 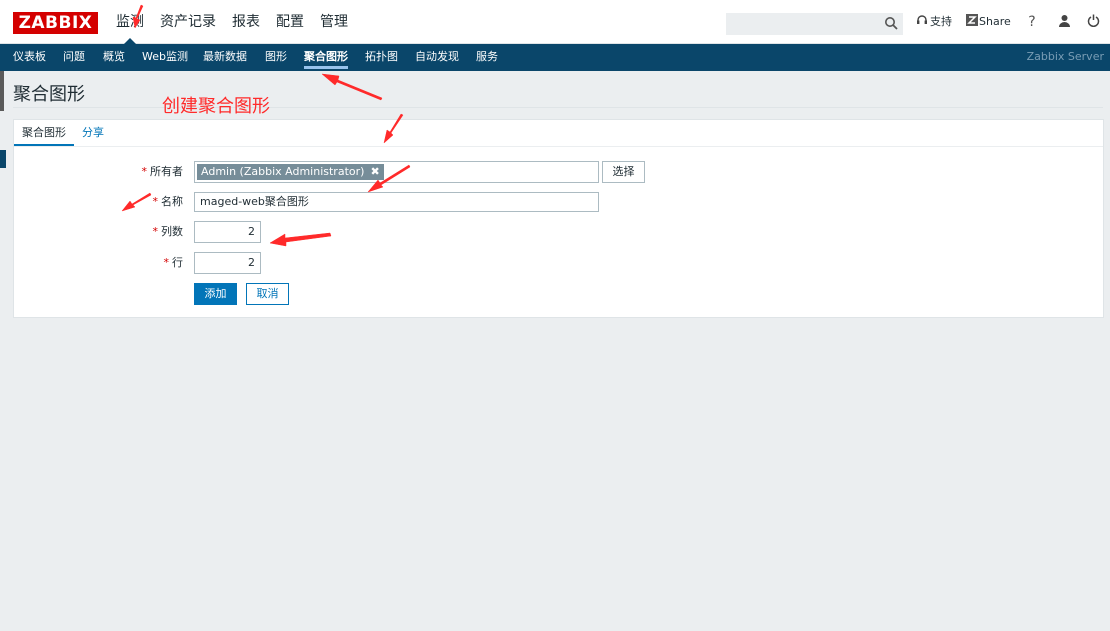 I want to click on menu-administration: 管理, so click(x=334, y=22).